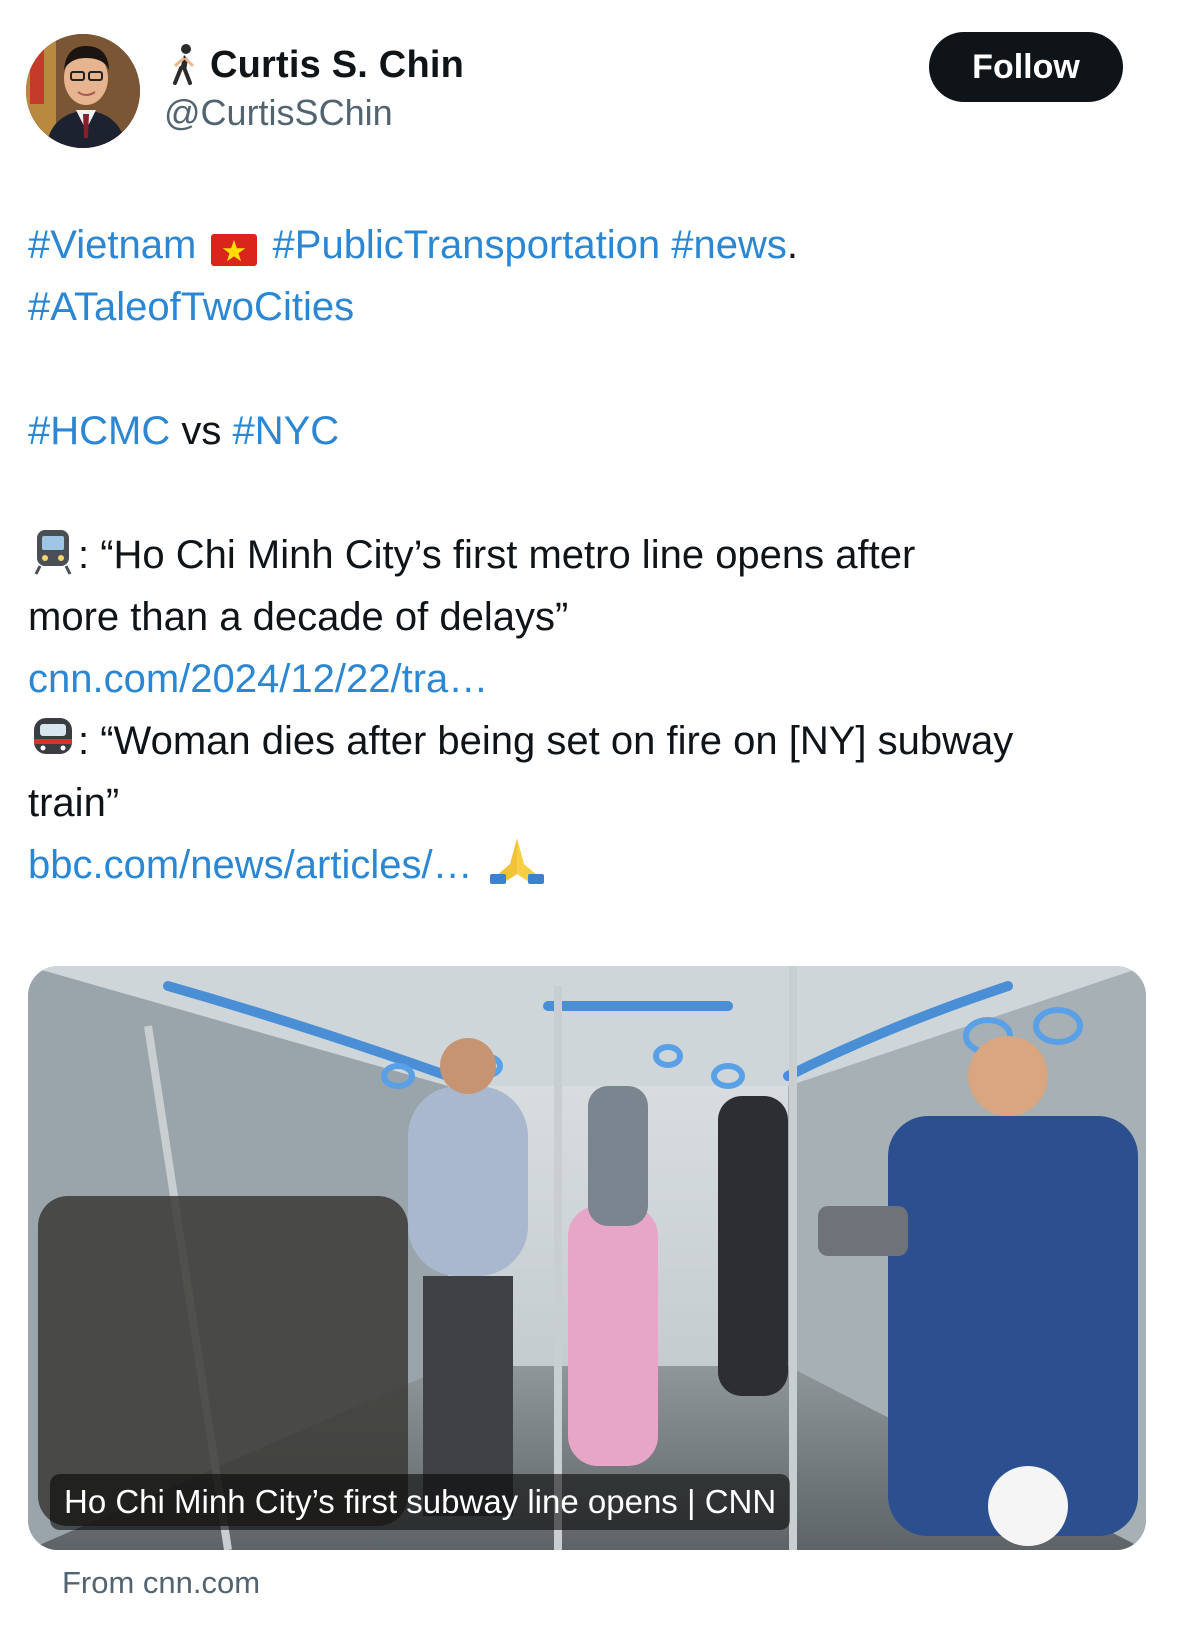  What do you see at coordinates (201, 431) in the screenshot?
I see `vs-text: vs` at bounding box center [201, 431].